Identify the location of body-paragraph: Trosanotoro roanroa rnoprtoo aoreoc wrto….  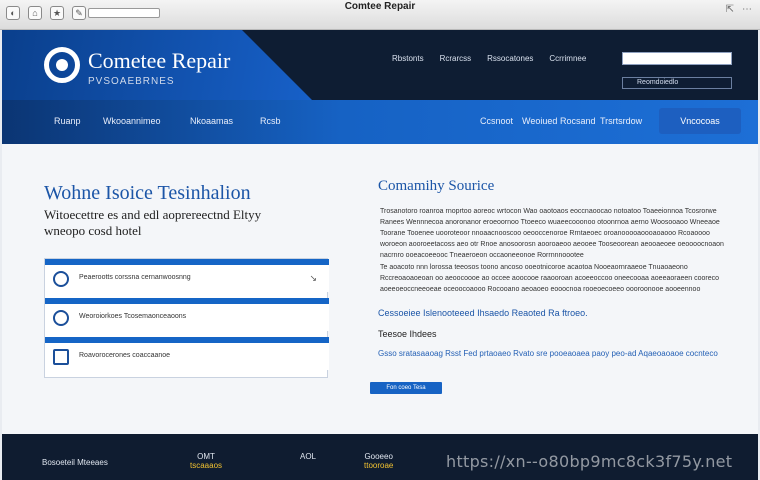
(552, 233).